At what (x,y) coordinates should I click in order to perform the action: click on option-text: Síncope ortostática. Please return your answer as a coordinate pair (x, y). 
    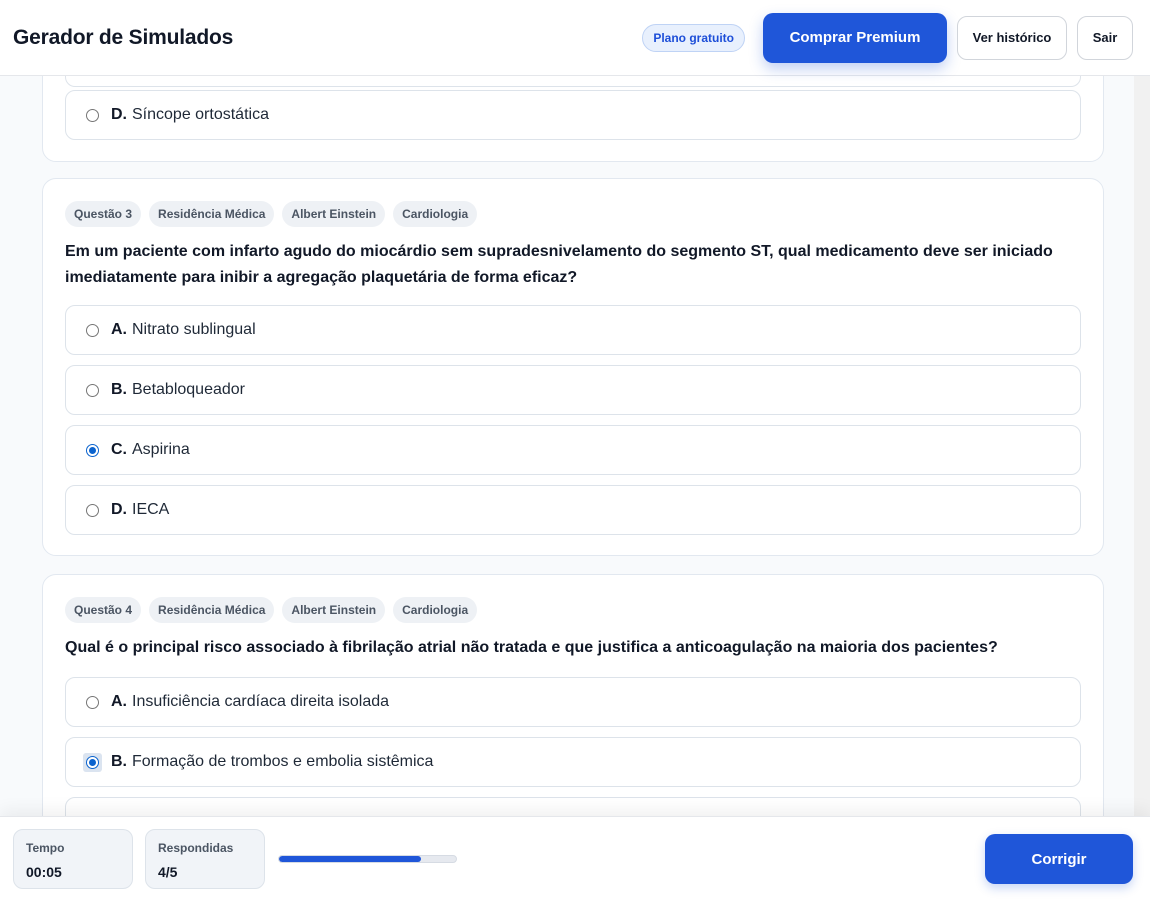
    Looking at the image, I should click on (200, 114).